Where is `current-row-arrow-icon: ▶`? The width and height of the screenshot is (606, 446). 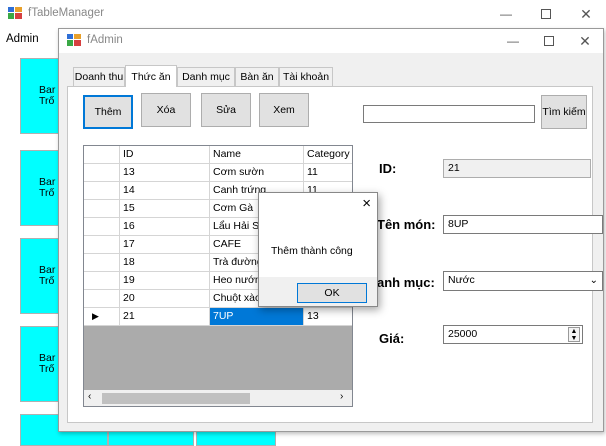 current-row-arrow-icon: ▶ is located at coordinates (95, 316).